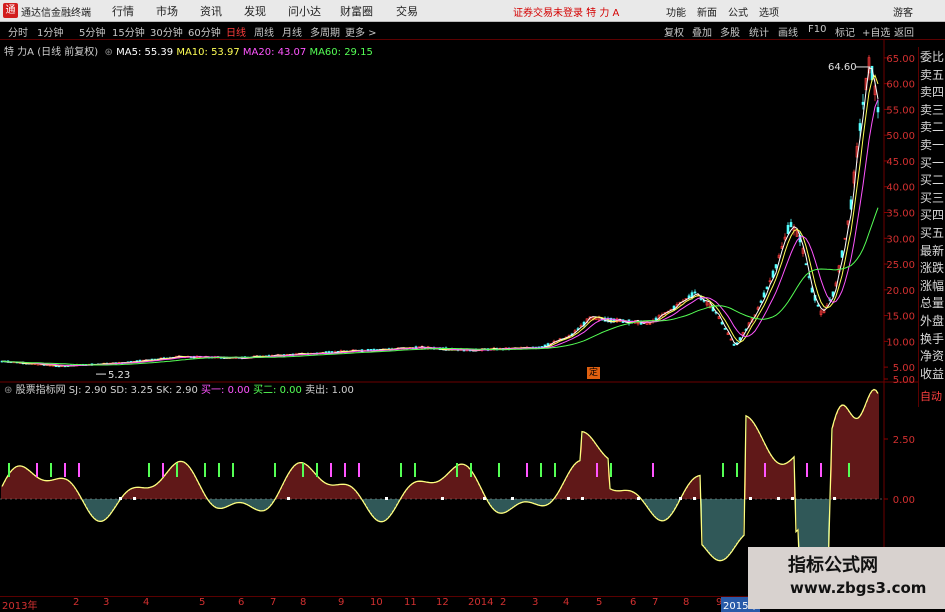 This screenshot has width=945, height=612. Describe the element at coordinates (900, 110) in the screenshot. I see `y-tick-label: 55.00` at that location.